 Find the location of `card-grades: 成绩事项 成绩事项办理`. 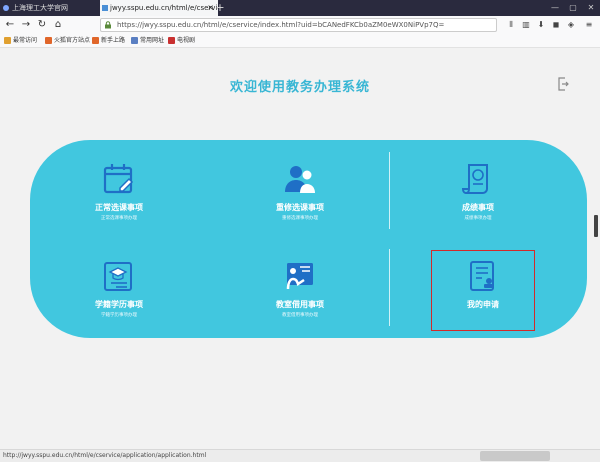

card-grades: 成绩事项 成绩事项办理 is located at coordinates (478, 191).